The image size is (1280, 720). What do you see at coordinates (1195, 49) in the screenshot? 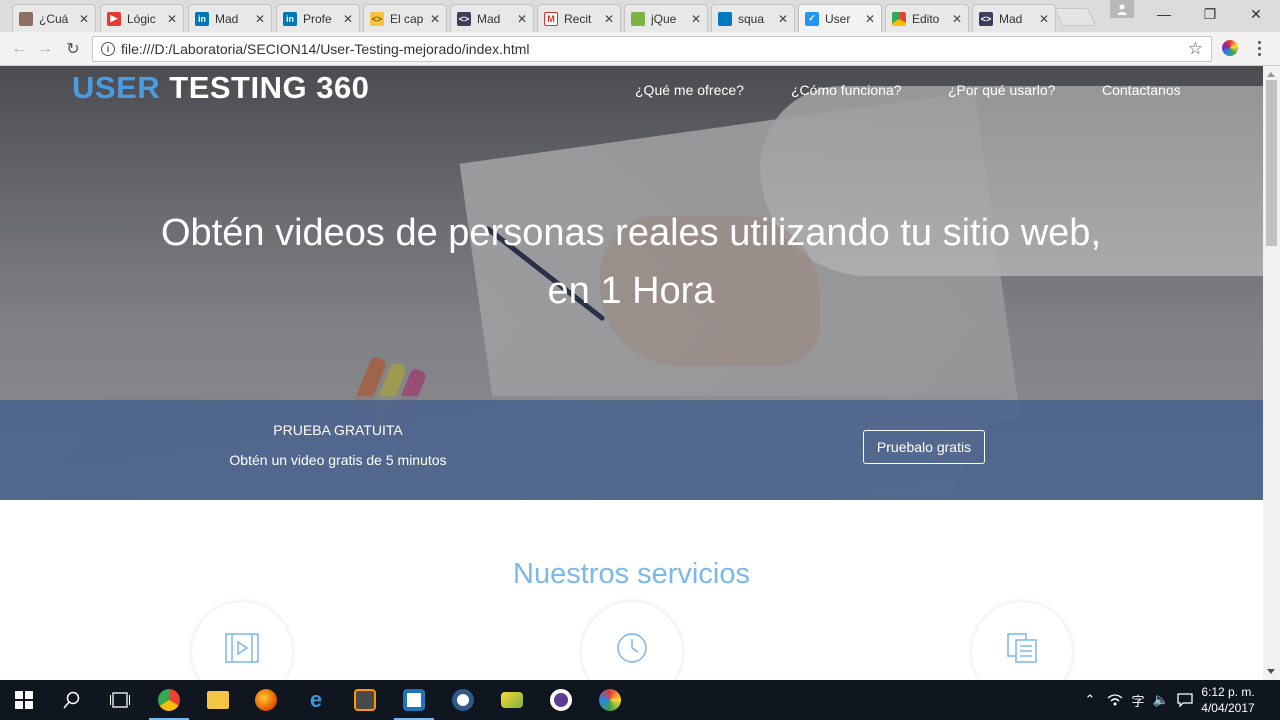
I see `bookmark-star-icon: ☆` at bounding box center [1195, 49].